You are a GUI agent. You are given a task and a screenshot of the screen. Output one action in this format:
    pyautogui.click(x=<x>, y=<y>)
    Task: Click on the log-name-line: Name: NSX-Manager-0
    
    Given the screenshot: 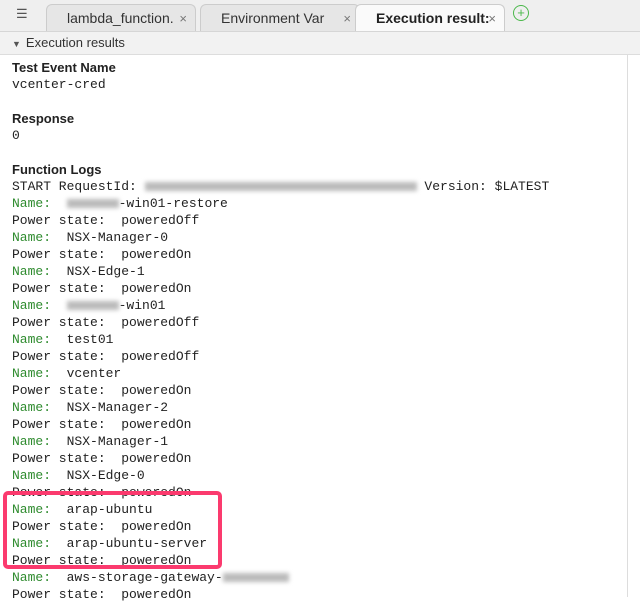 What is the action you would take?
    pyautogui.click(x=319, y=237)
    